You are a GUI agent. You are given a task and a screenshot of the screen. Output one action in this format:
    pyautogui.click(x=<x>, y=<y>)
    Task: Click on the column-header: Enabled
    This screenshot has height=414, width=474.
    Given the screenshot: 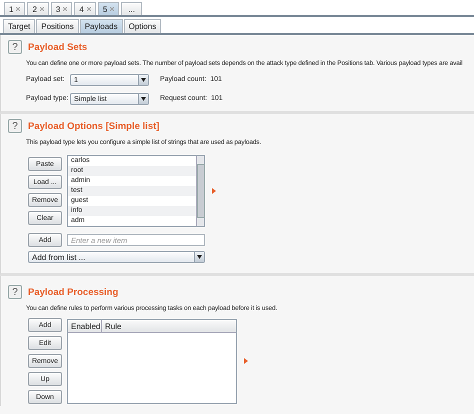 What is the action you would take?
    pyautogui.click(x=85, y=326)
    